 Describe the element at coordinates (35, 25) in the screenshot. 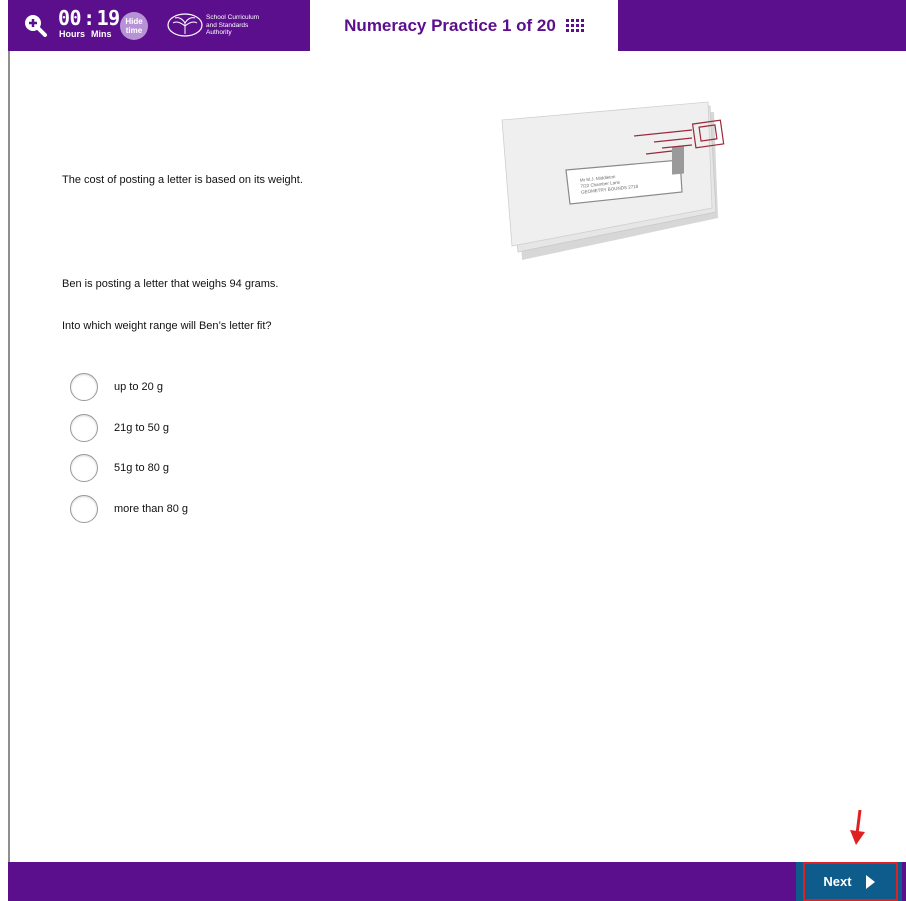

I see `zoom-in-icon` at that location.